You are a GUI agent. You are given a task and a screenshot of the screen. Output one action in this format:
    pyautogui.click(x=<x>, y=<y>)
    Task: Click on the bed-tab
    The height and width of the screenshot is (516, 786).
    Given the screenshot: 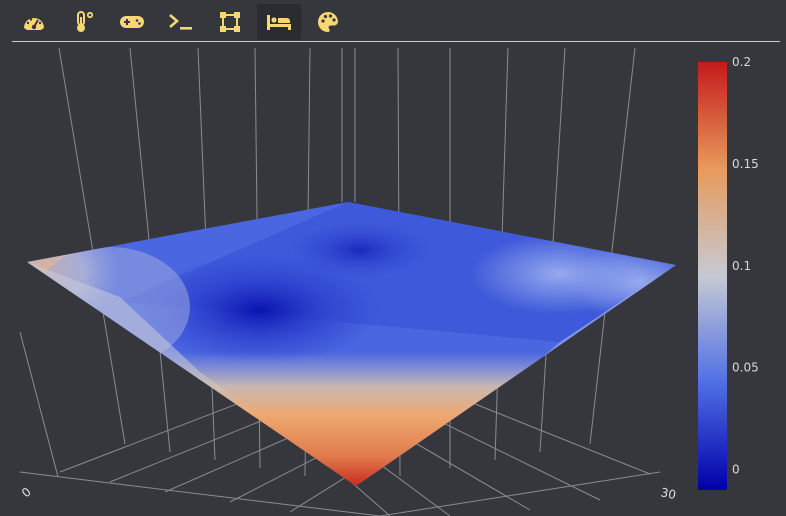 What is the action you would take?
    pyautogui.click(x=279, y=22)
    